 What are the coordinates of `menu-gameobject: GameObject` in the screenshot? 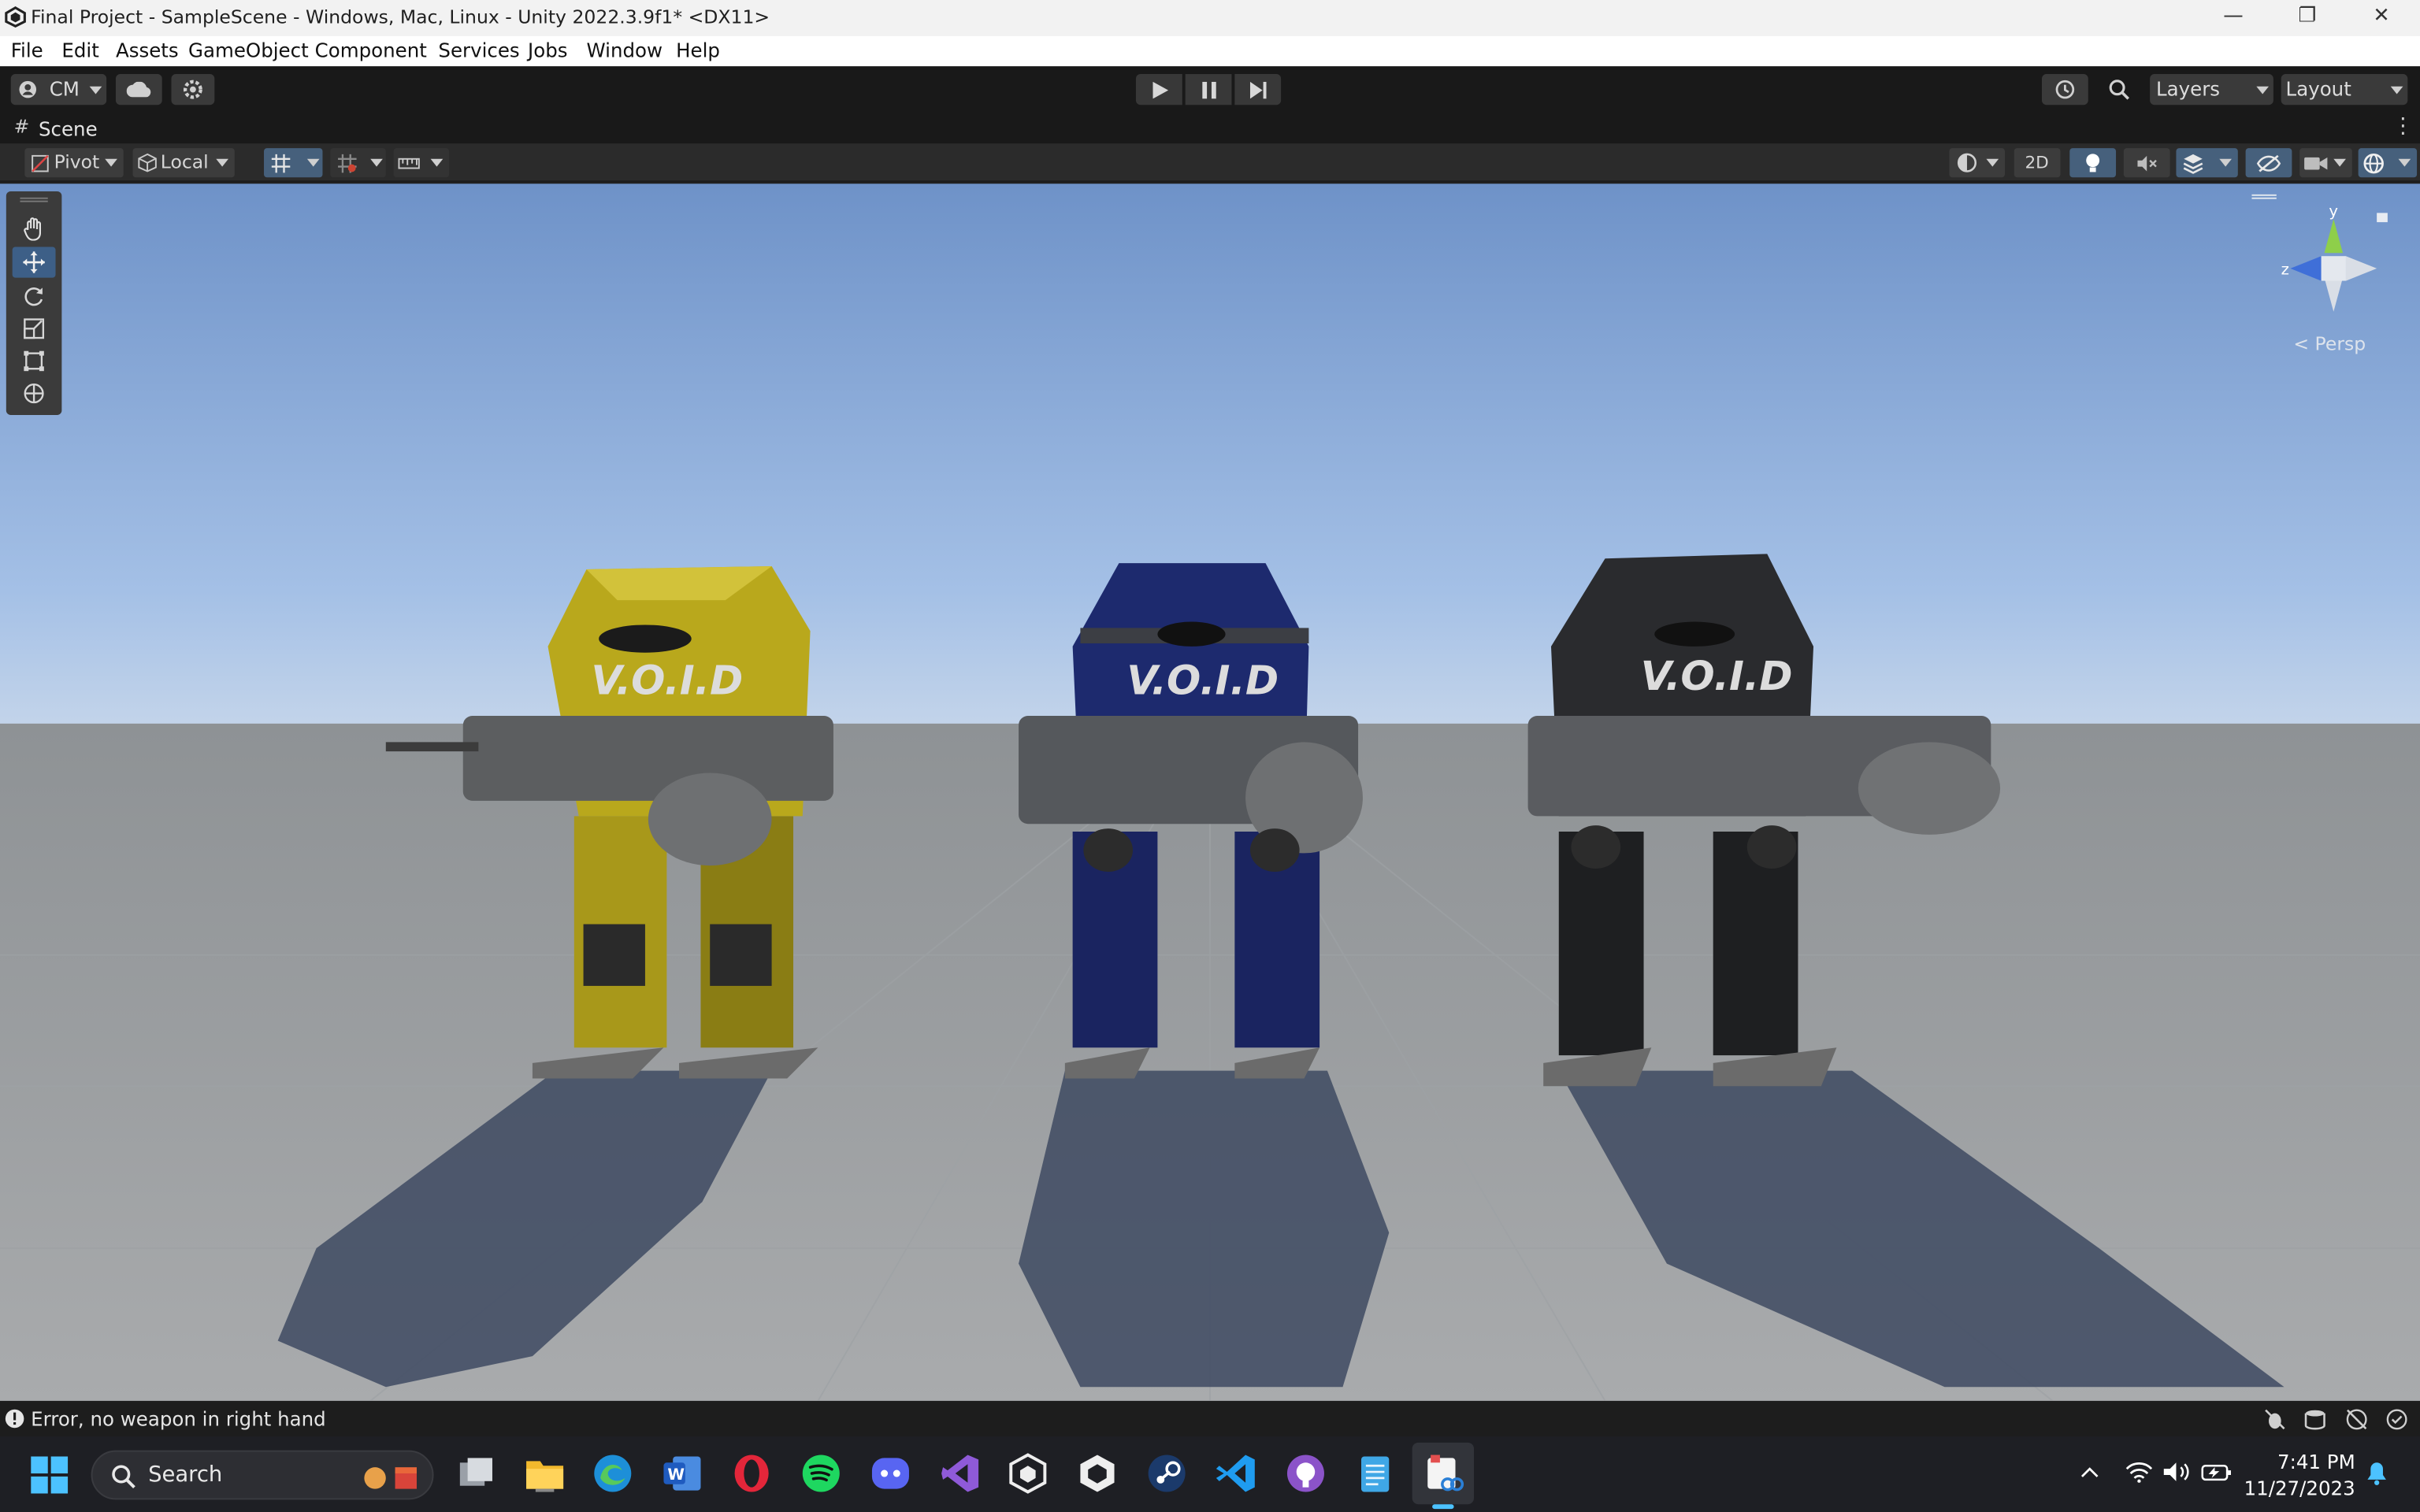 It's located at (248, 50).